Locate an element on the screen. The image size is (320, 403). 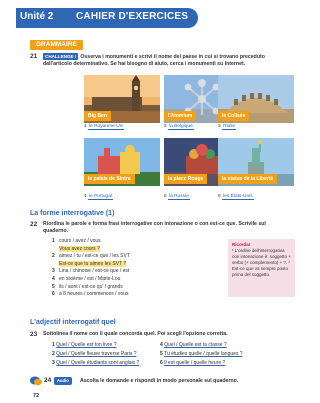
exercise-23-number: 23 is located at coordinates (34, 334).